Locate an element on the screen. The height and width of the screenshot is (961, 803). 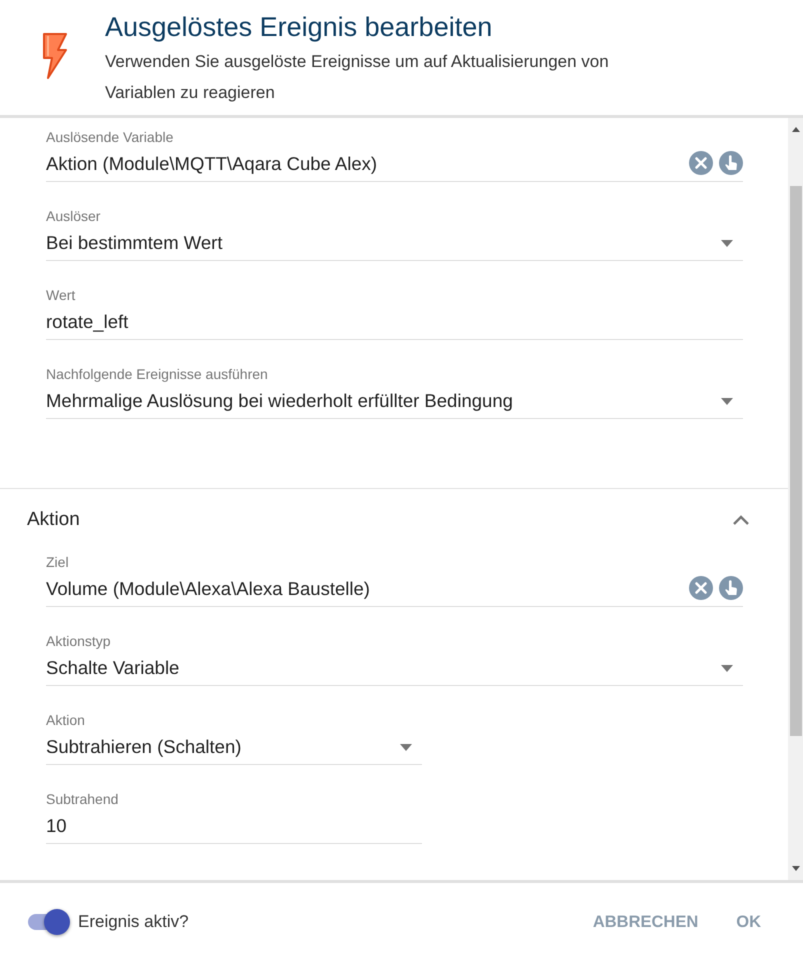
field-label: Auslösende Variable is located at coordinates (110, 137).